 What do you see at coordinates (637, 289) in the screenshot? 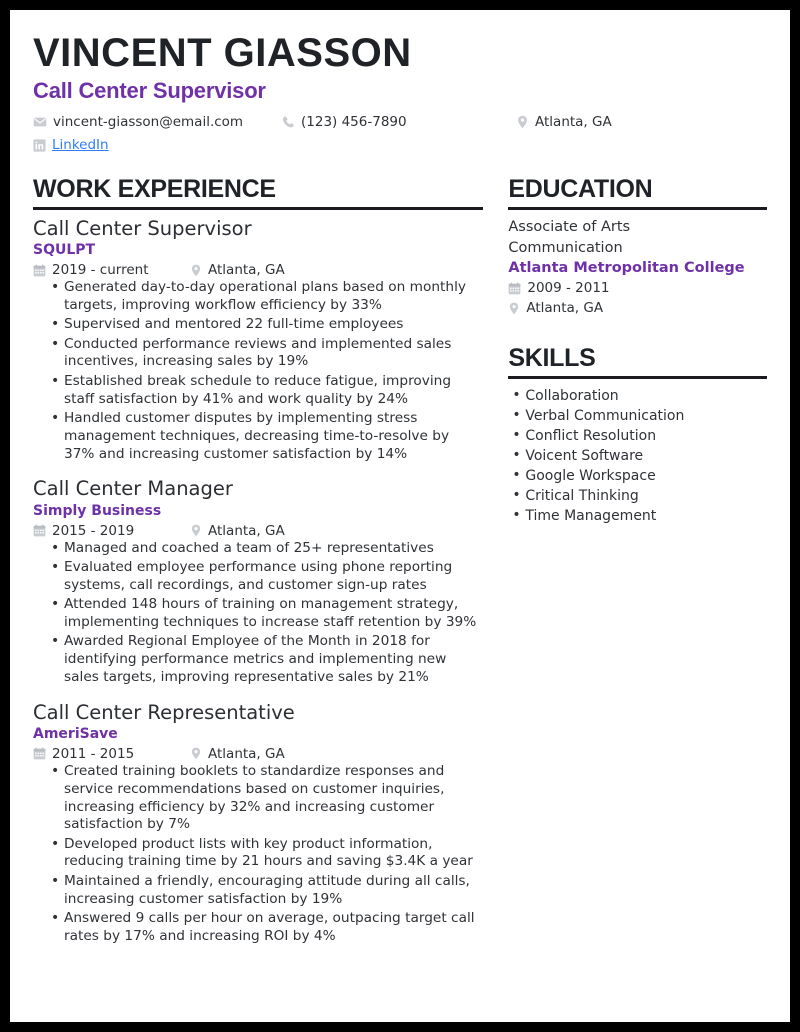
I see `education-dates: 2009 - 2011` at bounding box center [637, 289].